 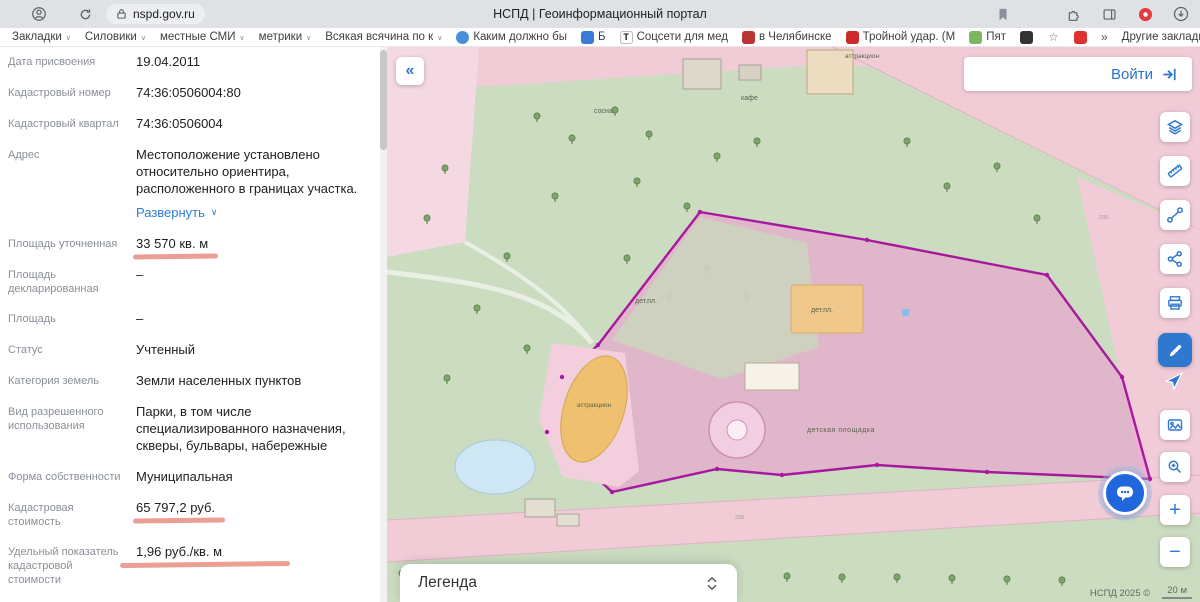 I want to click on share-button, so click(x=1175, y=259).